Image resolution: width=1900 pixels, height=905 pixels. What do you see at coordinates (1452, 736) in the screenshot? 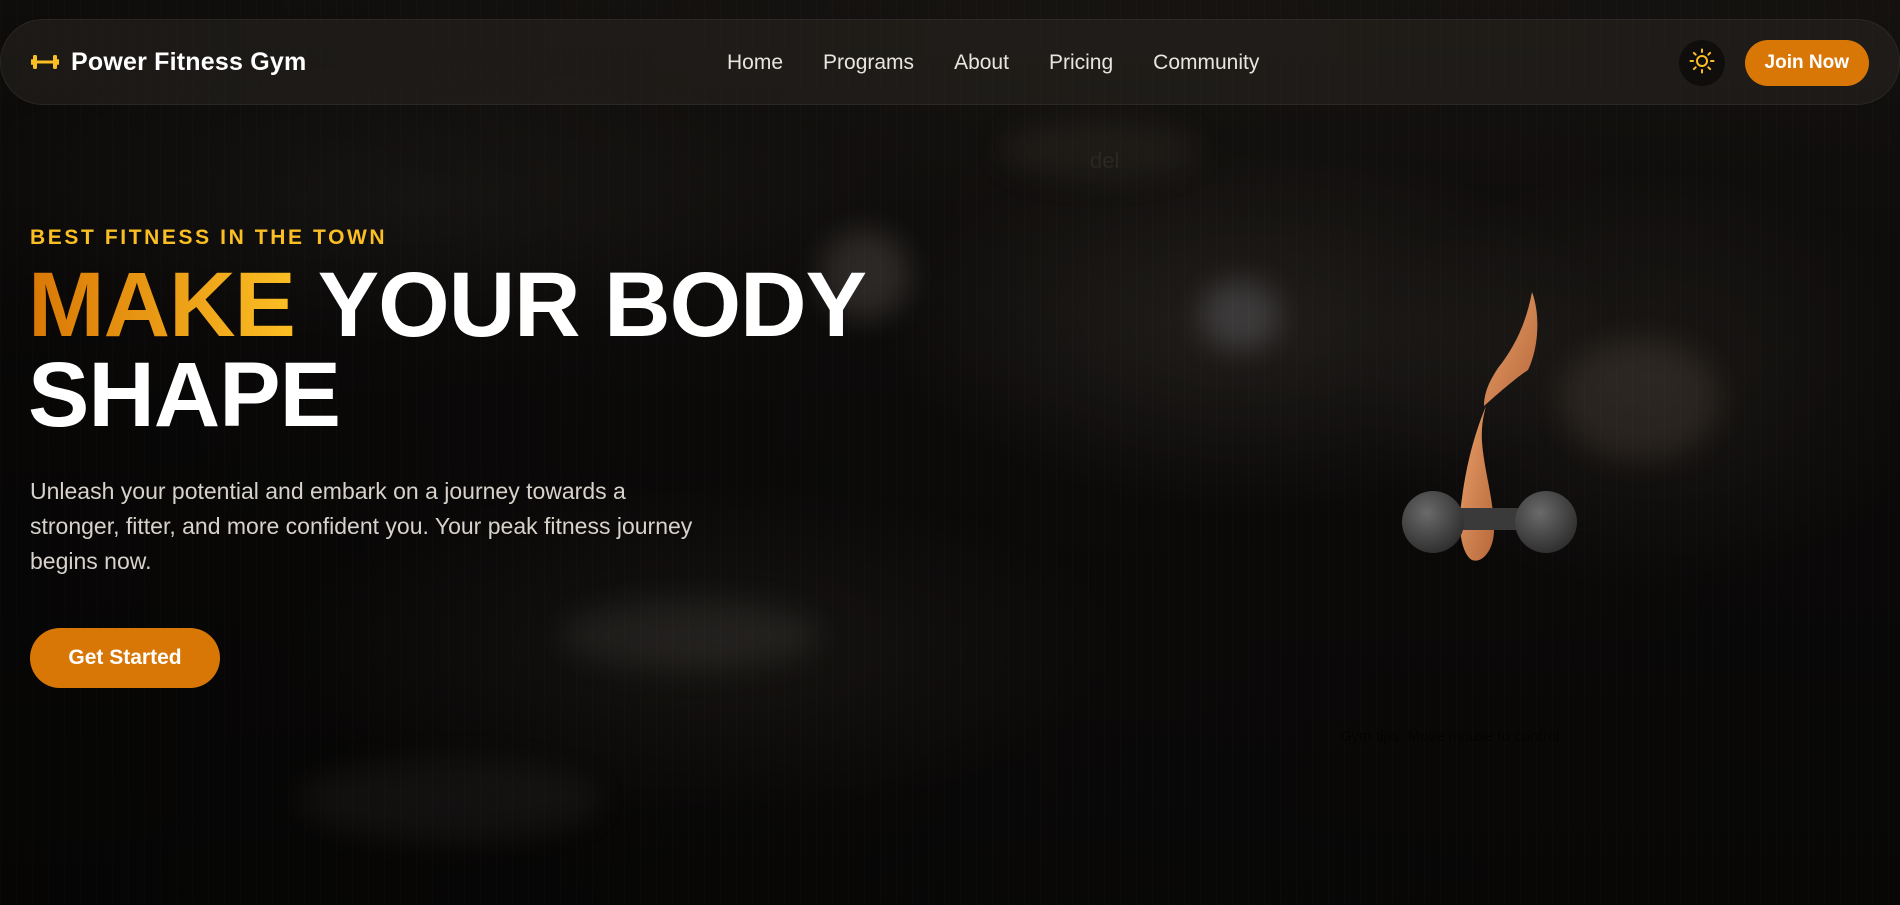
I see `scene-hint: Gym tips. Move mouse to control.` at bounding box center [1452, 736].